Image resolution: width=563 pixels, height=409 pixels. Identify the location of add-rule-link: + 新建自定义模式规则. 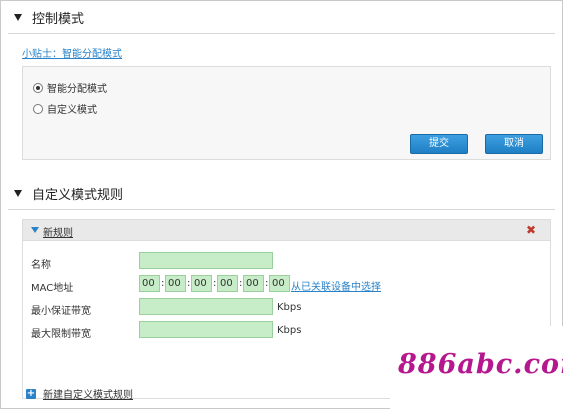
(79, 393).